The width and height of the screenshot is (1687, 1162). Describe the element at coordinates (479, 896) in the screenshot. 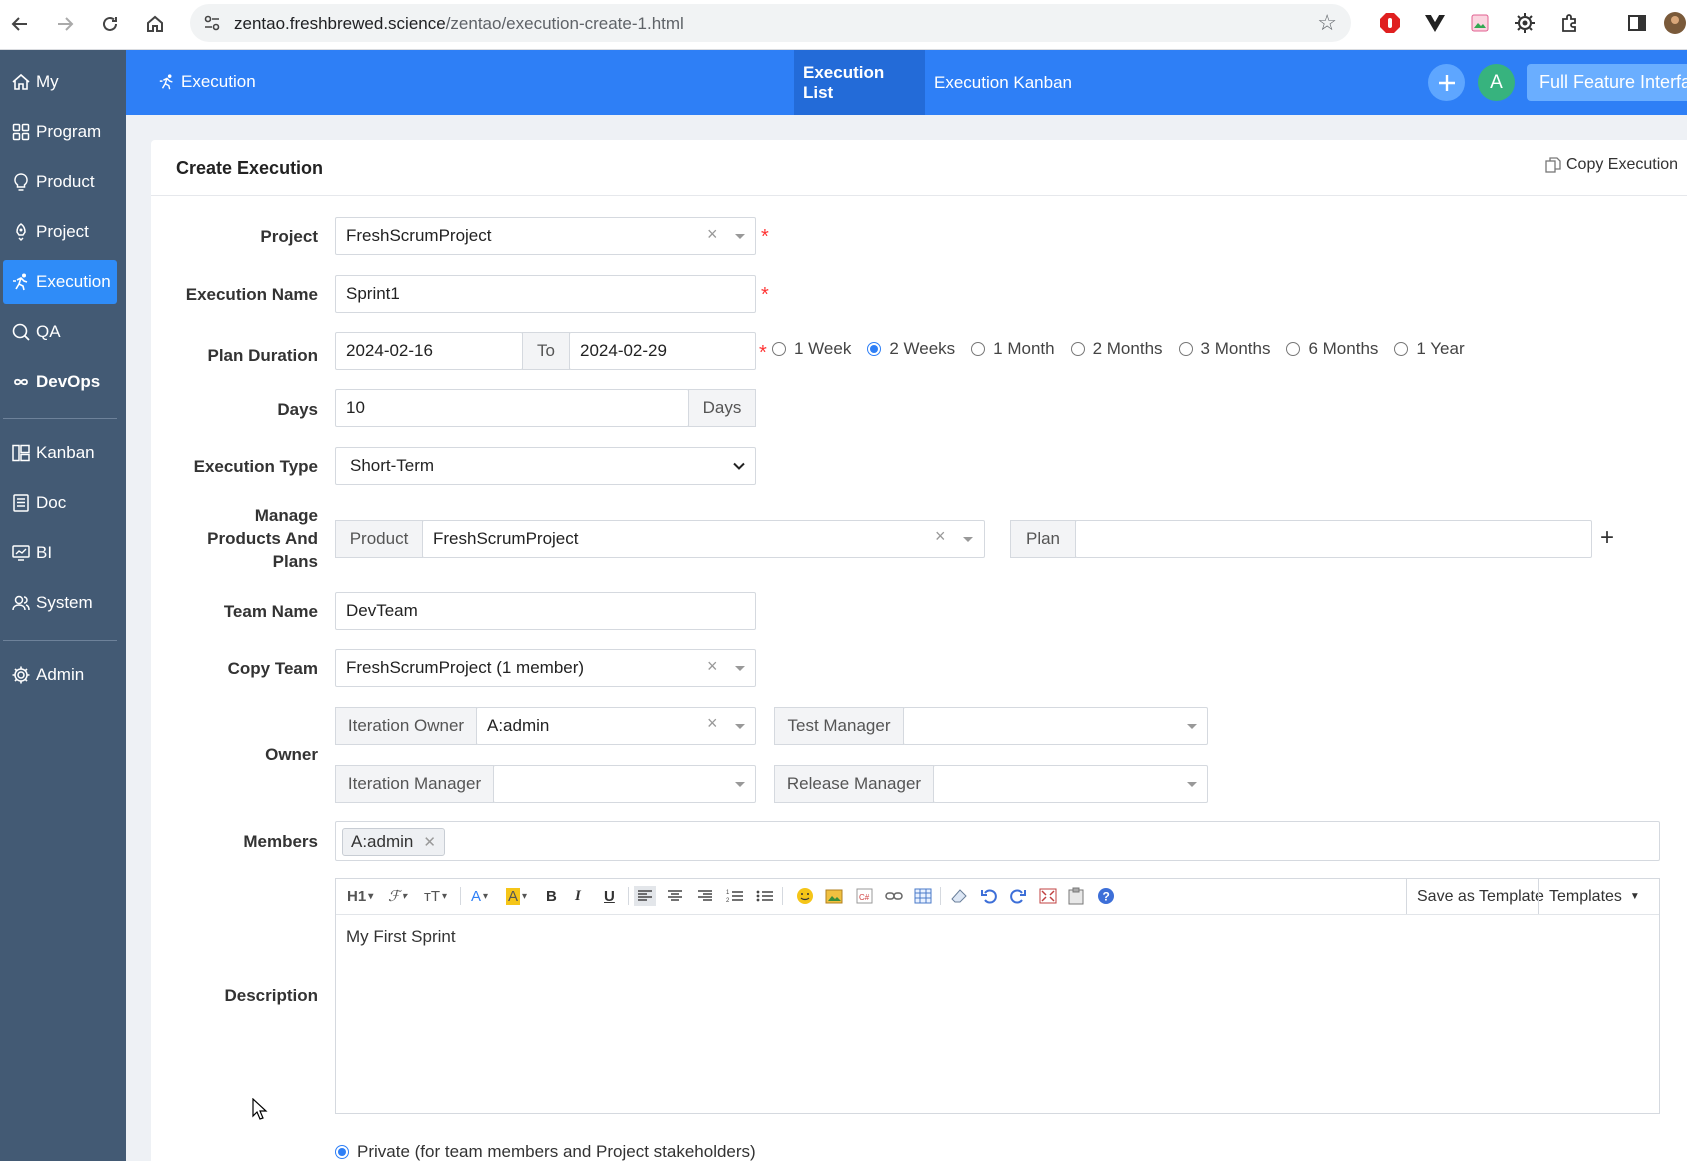

I see `font-color-icon: A ▾` at that location.